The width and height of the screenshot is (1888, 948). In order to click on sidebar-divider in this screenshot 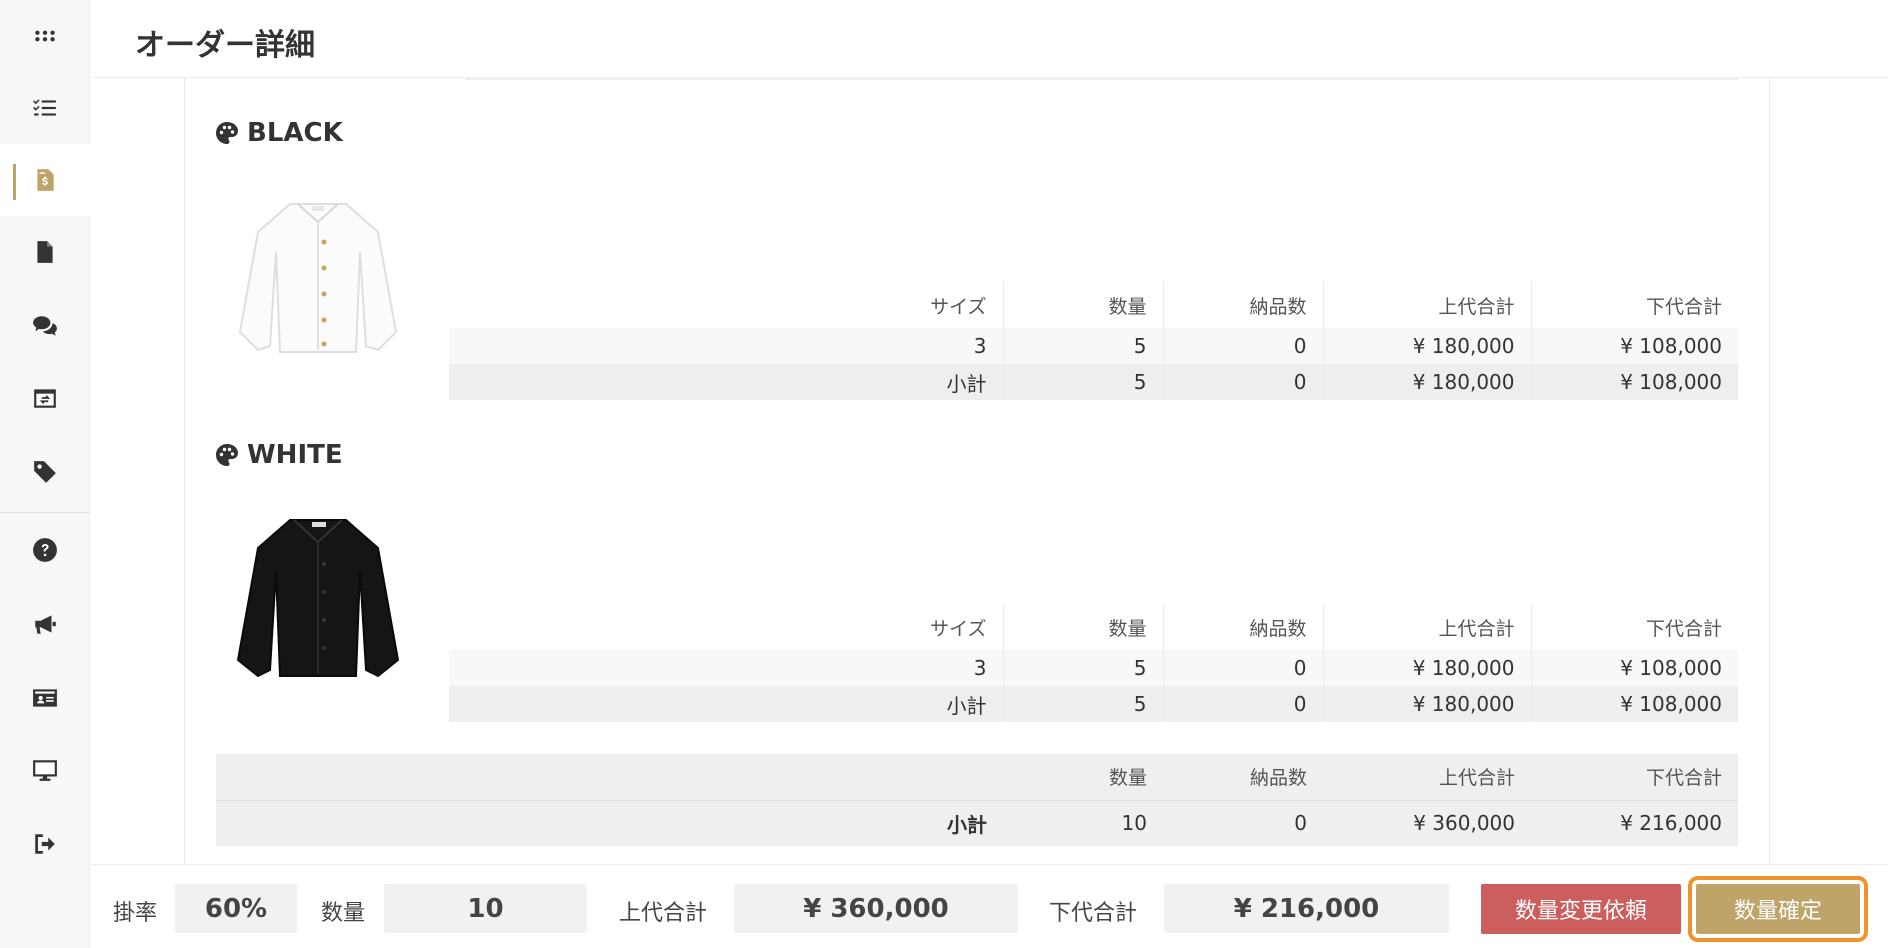, I will do `click(45, 512)`.